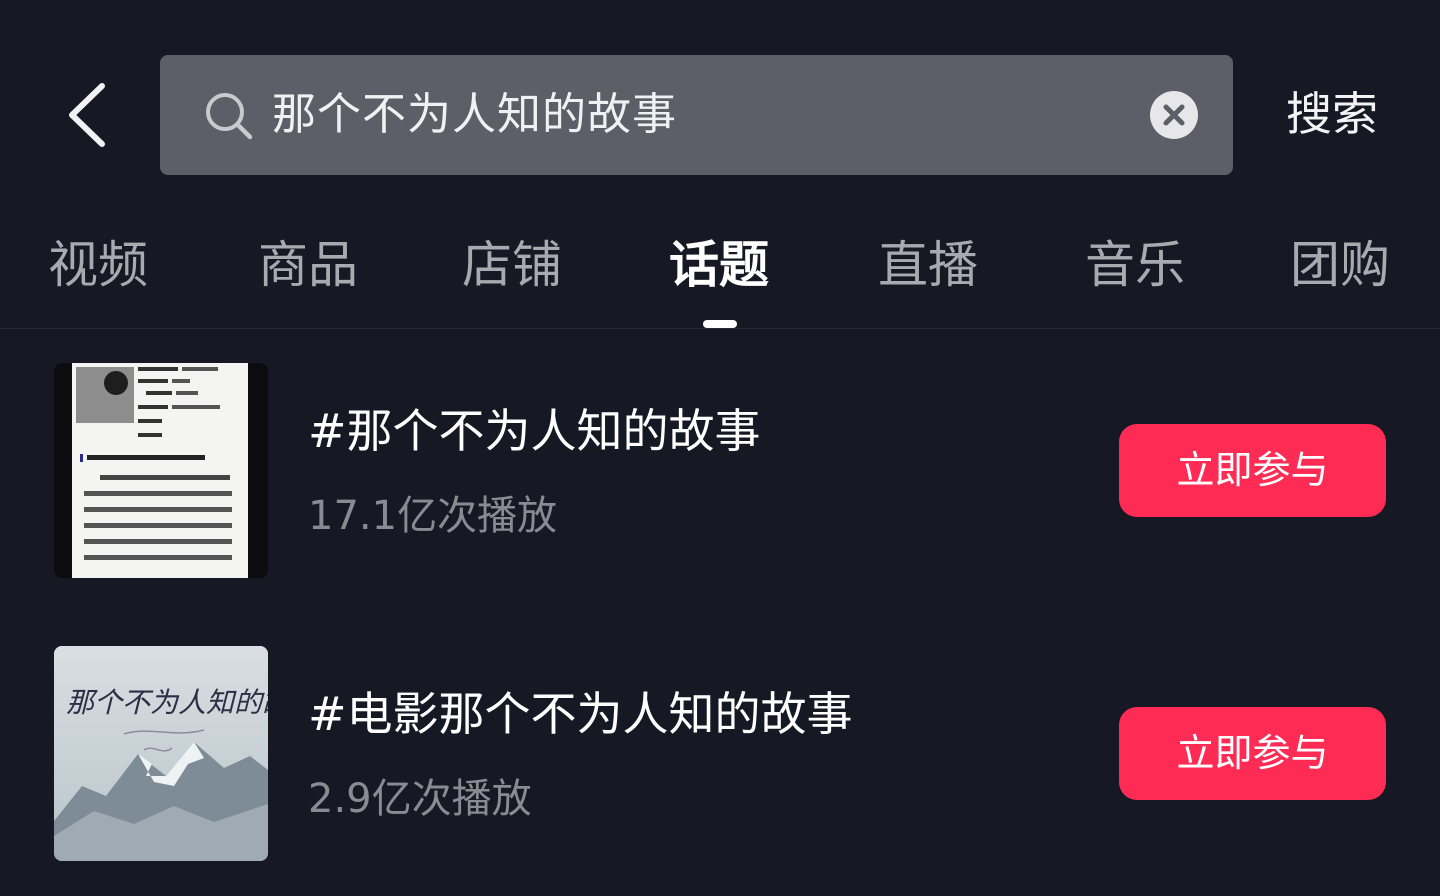 The image size is (1440, 896). I want to click on tab-live: 直播, so click(928, 265).